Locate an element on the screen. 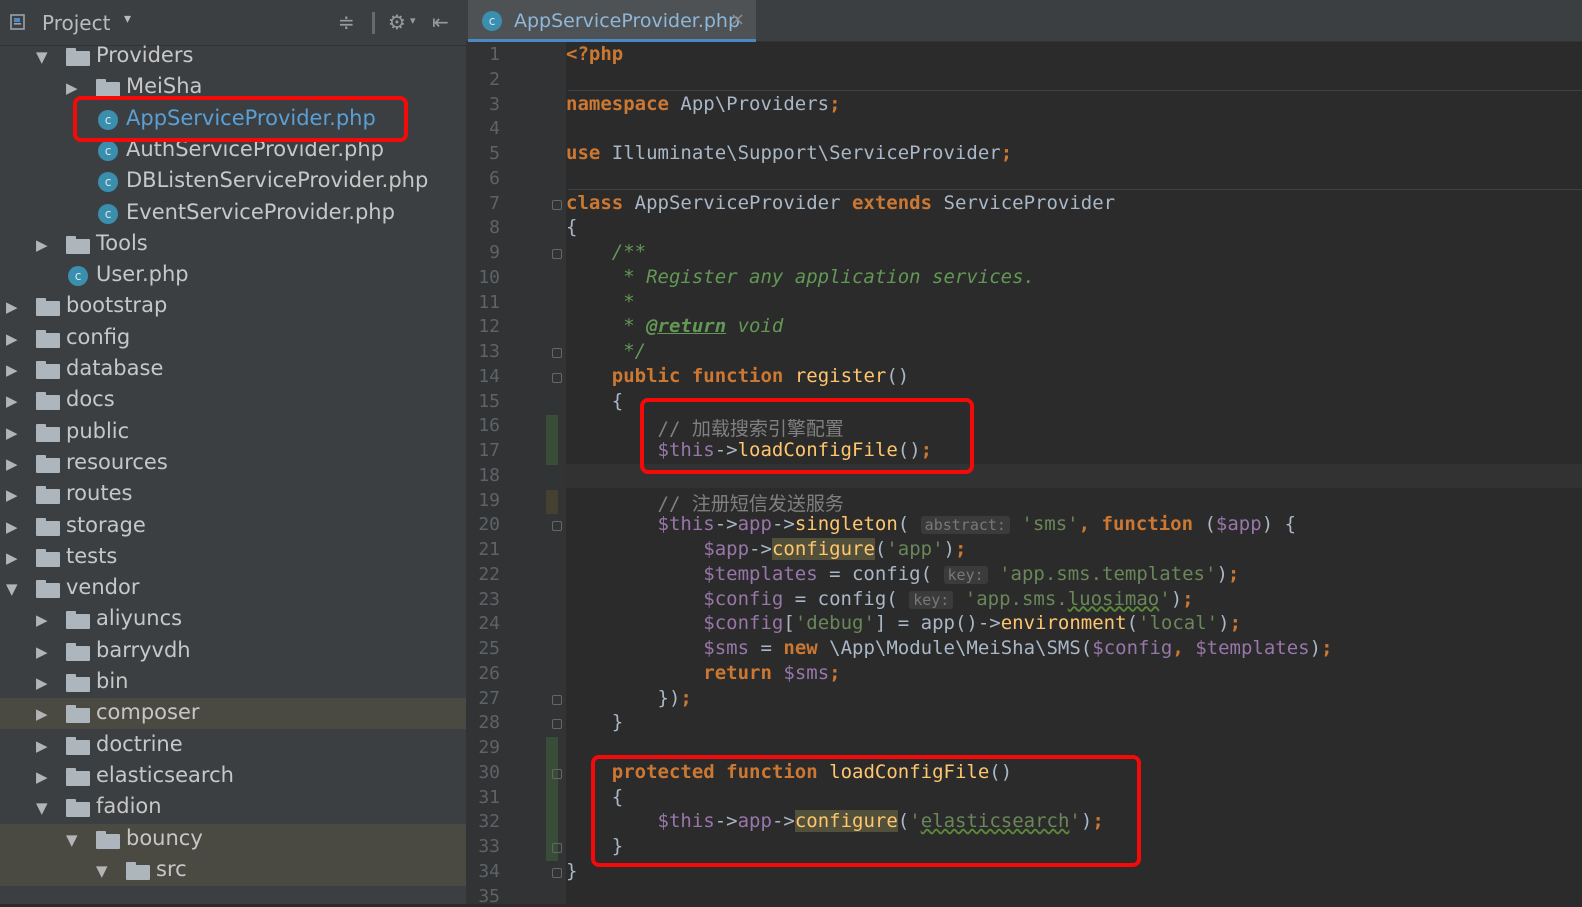 Image resolution: width=1582 pixels, height=907 pixels. tree-item: ▶ bootstrap is located at coordinates (233, 306).